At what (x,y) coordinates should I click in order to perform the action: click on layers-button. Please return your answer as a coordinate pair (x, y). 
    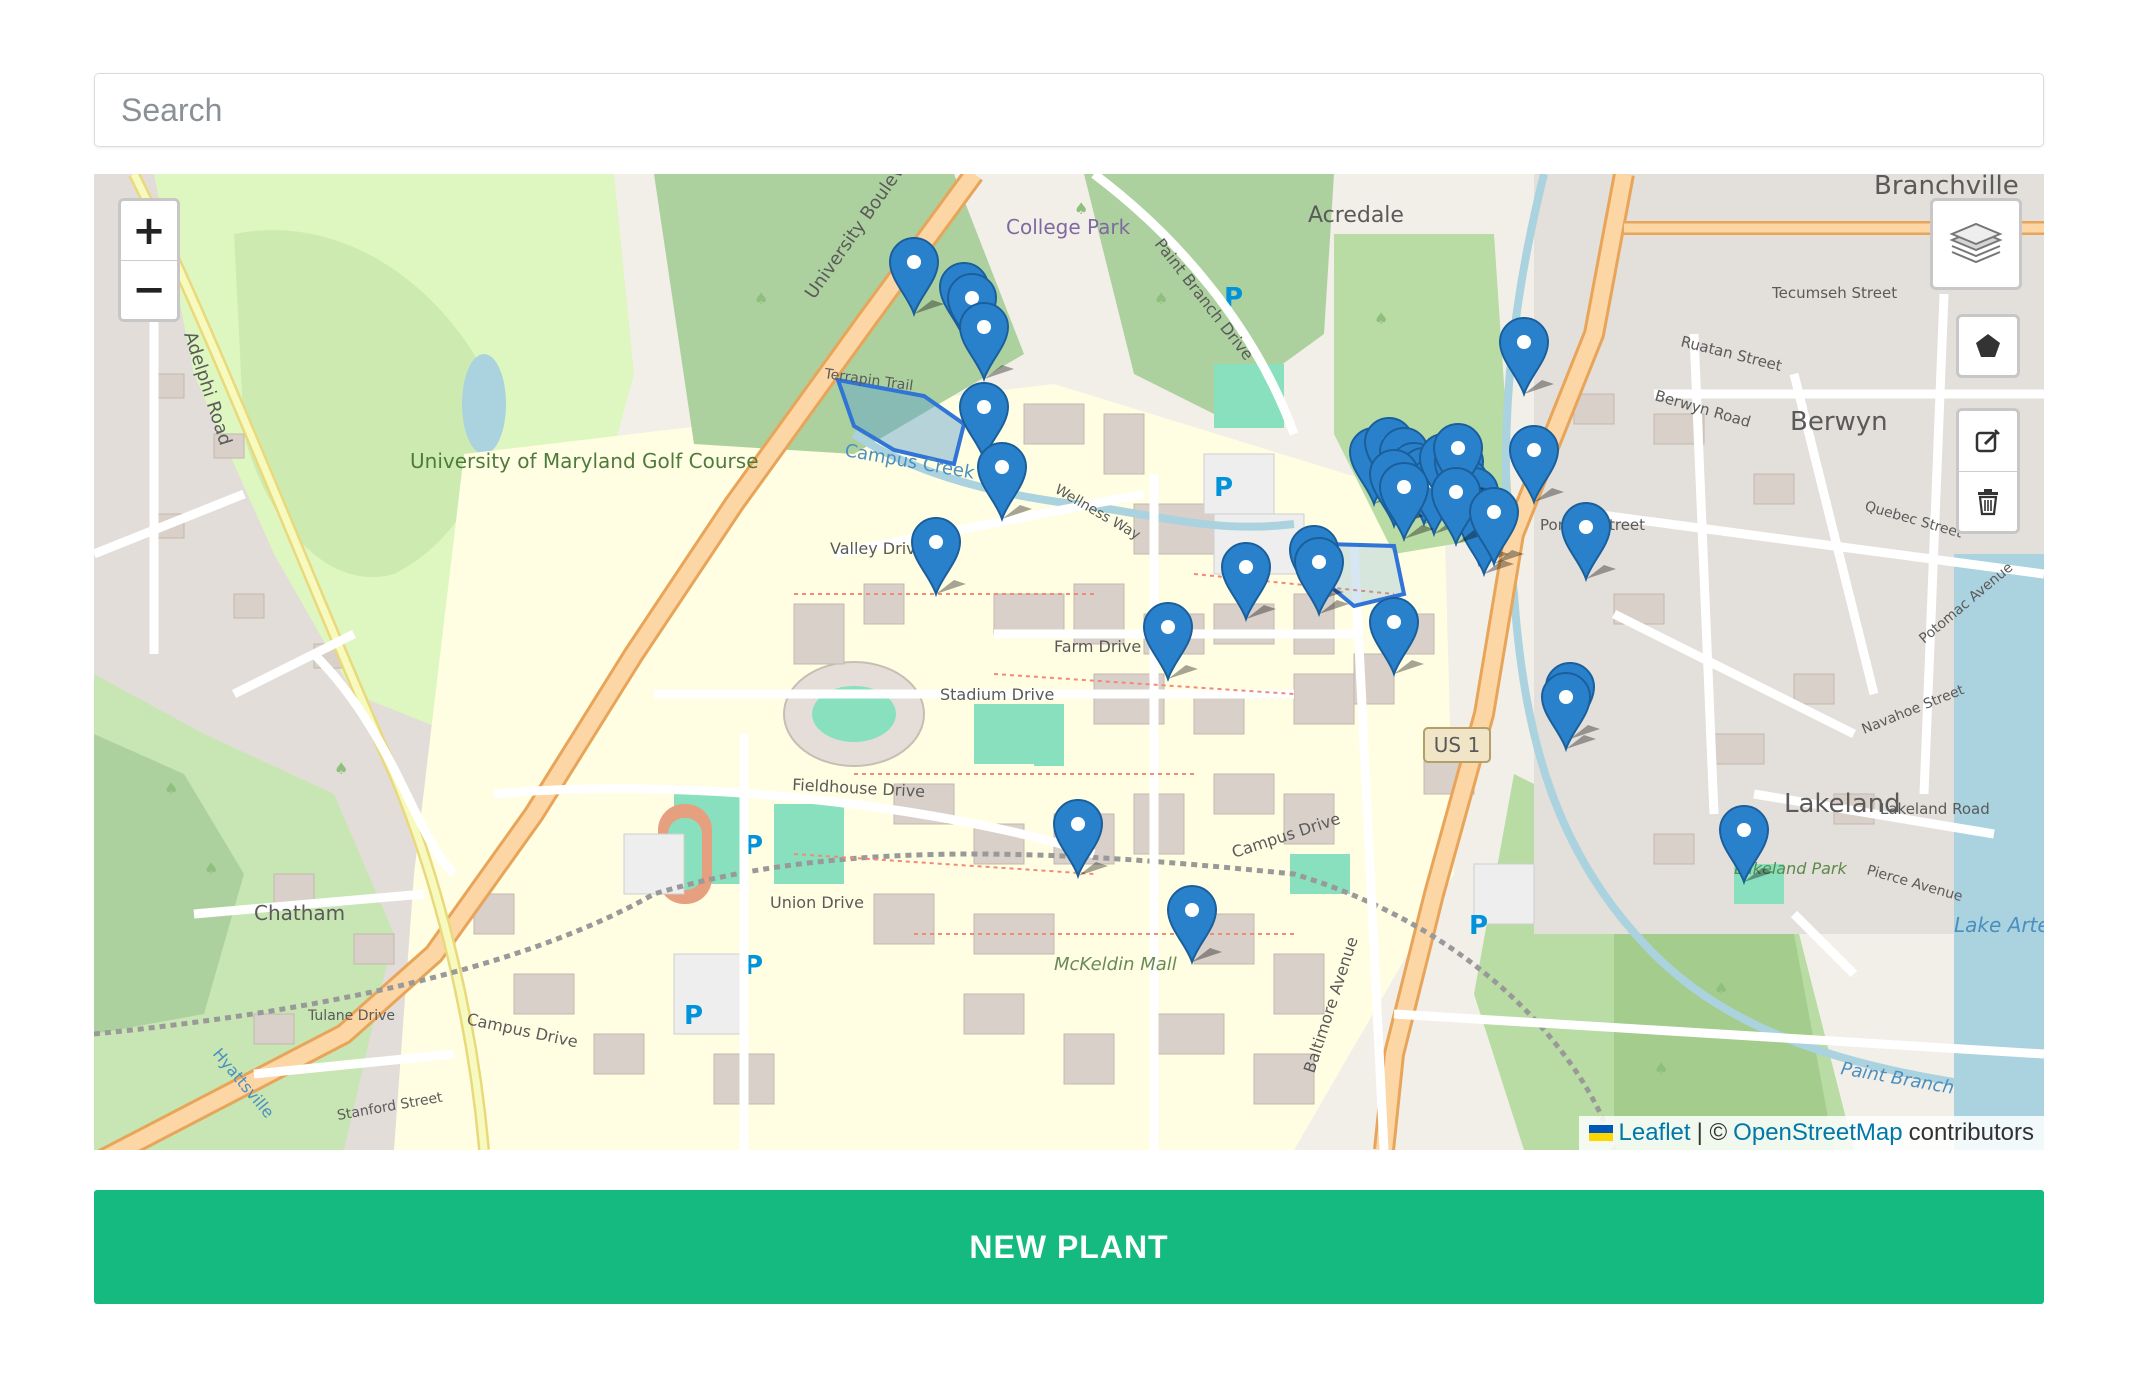
    Looking at the image, I should click on (1976, 244).